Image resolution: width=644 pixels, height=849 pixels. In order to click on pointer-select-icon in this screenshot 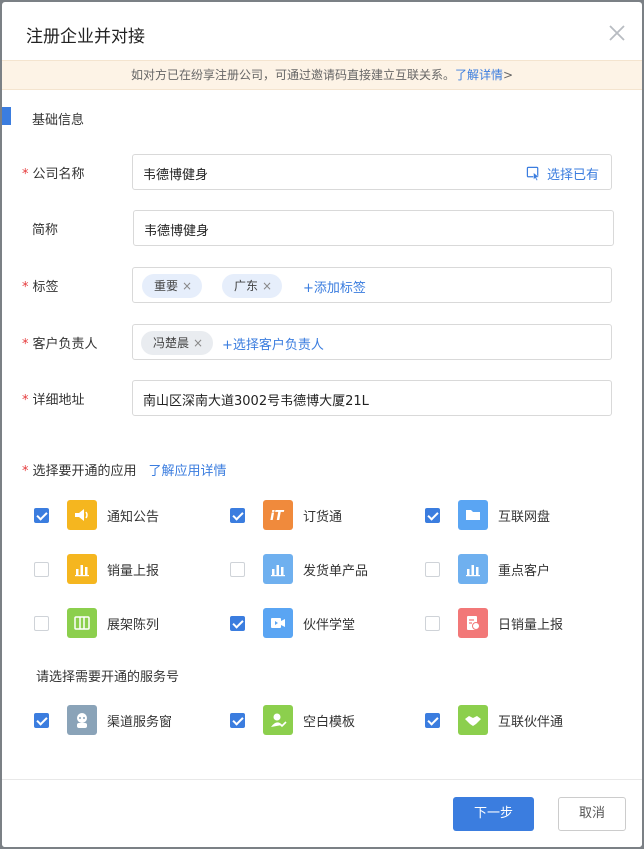, I will do `click(533, 173)`.